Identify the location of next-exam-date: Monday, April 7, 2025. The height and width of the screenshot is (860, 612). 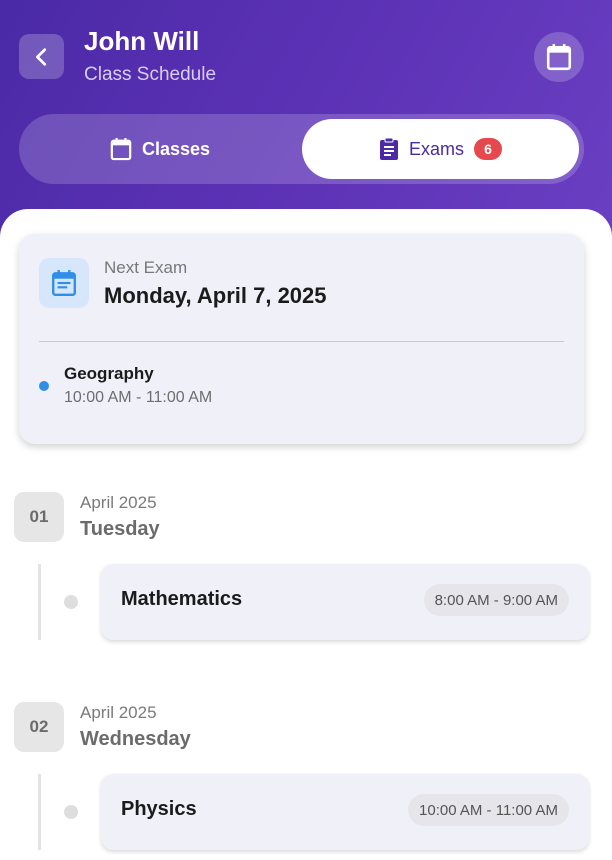
(215, 295).